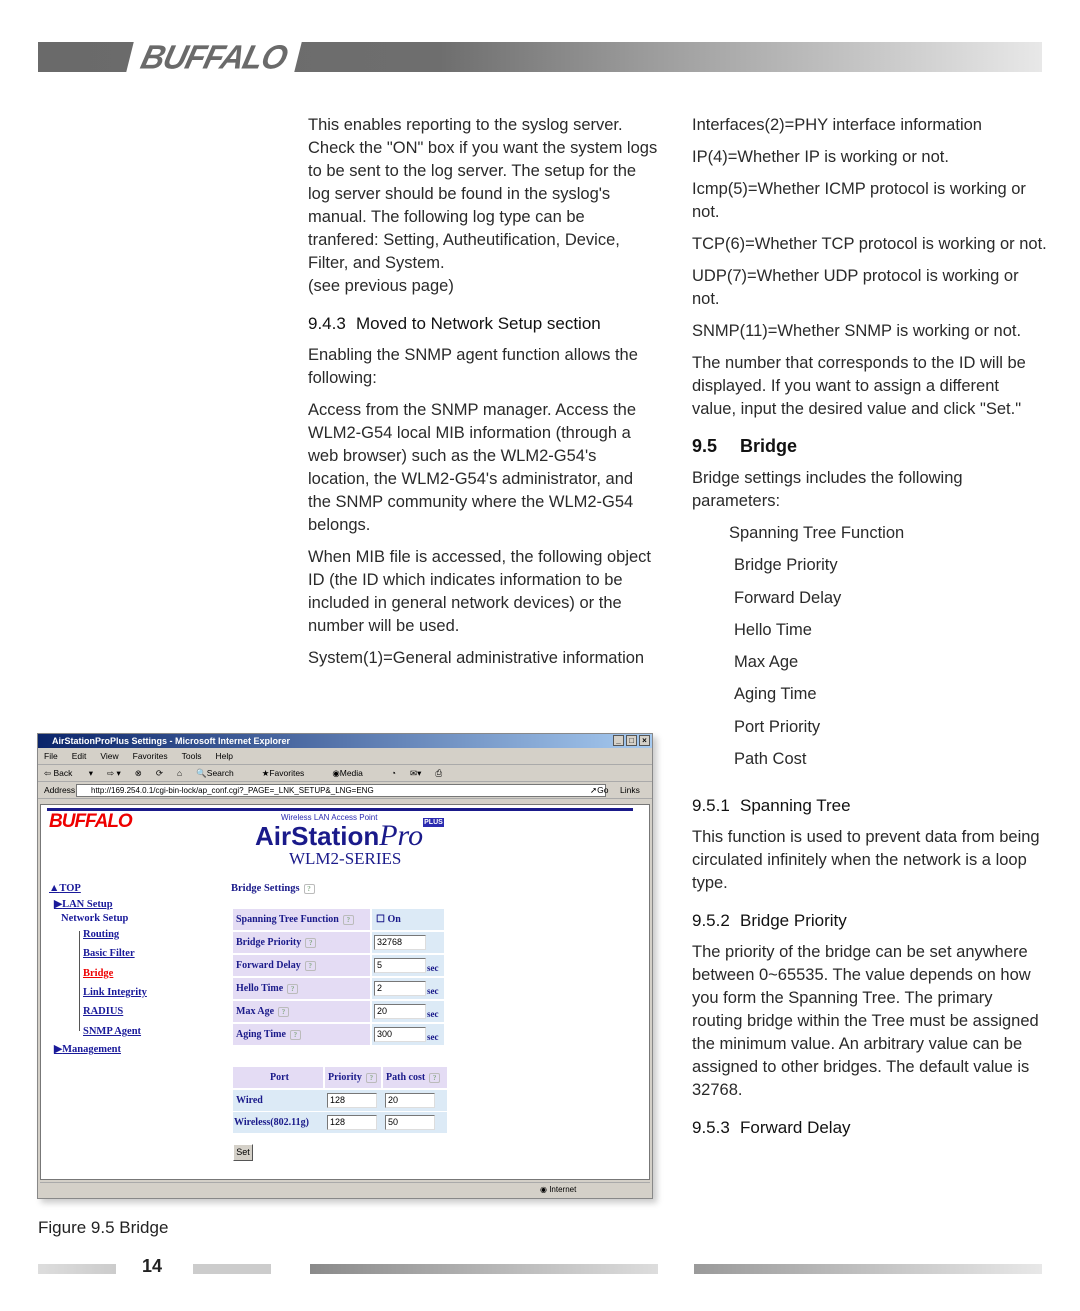  What do you see at coordinates (644, 740) in the screenshot?
I see `close-button: ×` at bounding box center [644, 740].